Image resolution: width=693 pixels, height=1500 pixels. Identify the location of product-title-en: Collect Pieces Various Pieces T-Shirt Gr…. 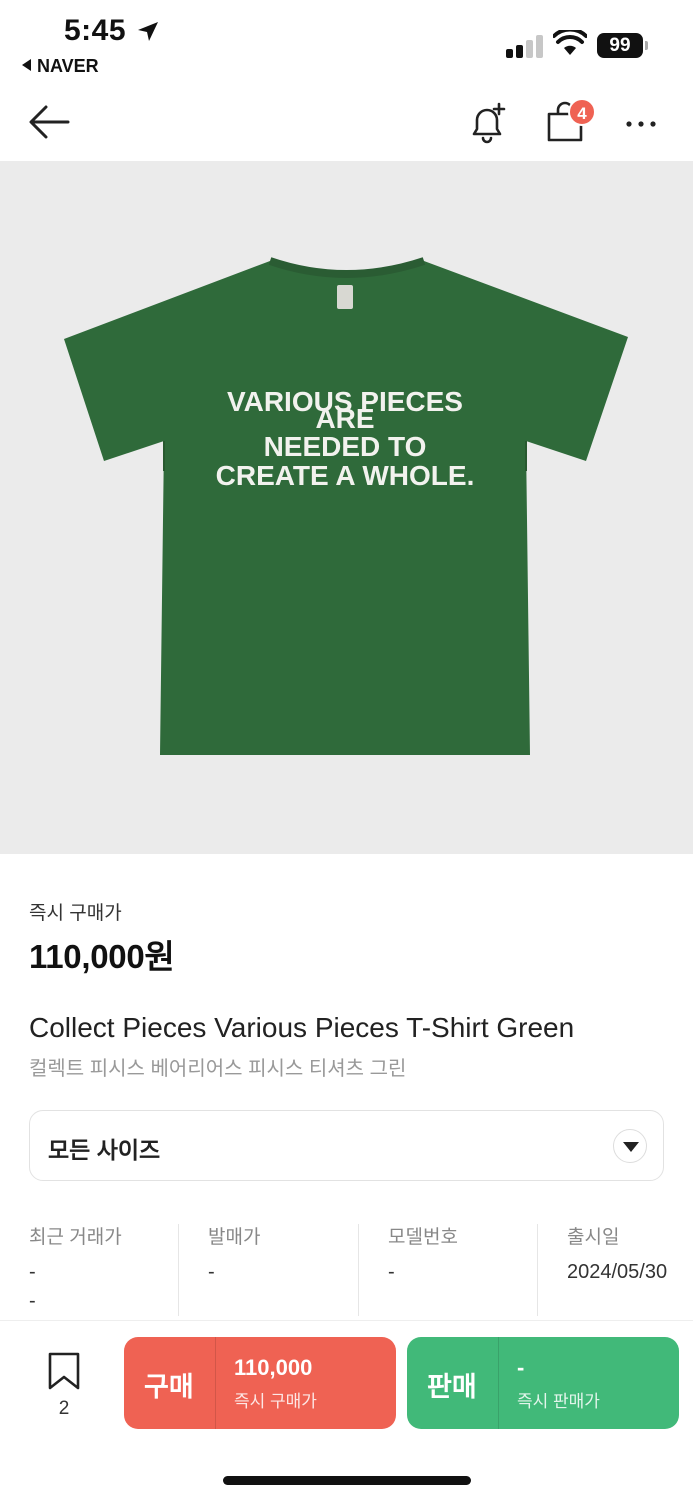
(302, 1027).